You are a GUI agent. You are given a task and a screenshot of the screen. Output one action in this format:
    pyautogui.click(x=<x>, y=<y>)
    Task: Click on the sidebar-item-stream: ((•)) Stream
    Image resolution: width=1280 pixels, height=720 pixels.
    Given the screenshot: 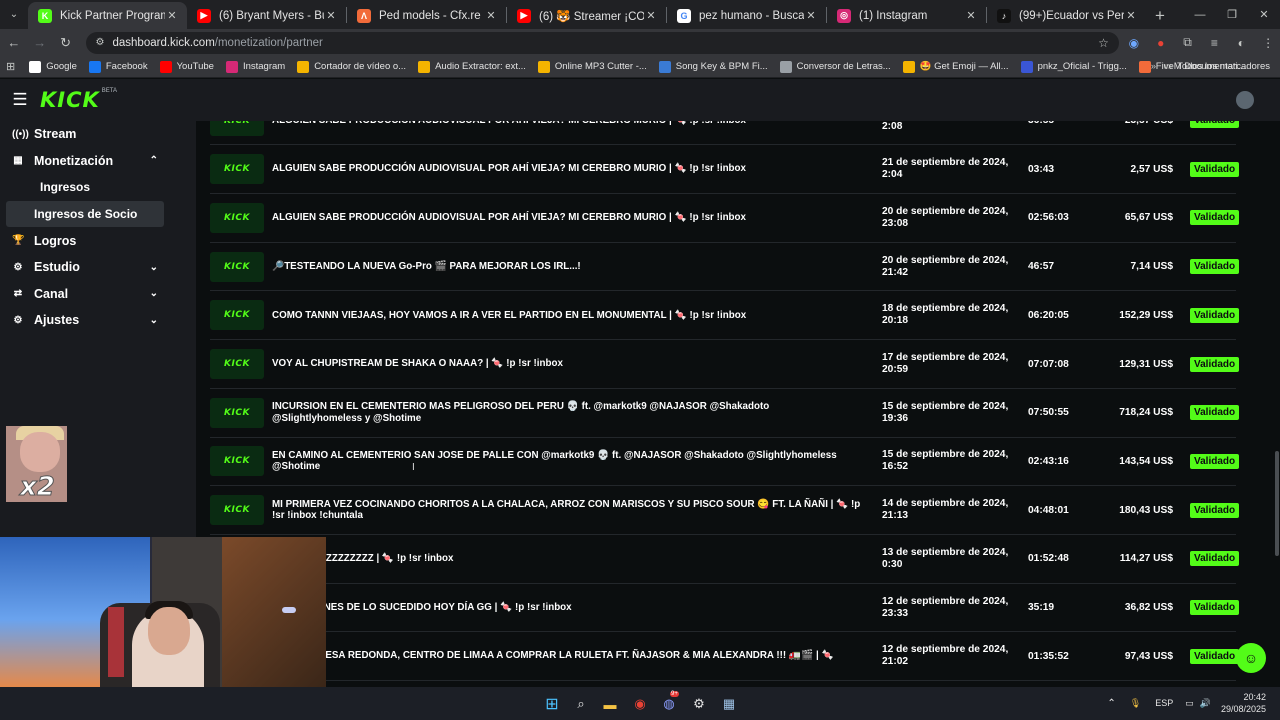 What is the action you would take?
    pyautogui.click(x=98, y=134)
    